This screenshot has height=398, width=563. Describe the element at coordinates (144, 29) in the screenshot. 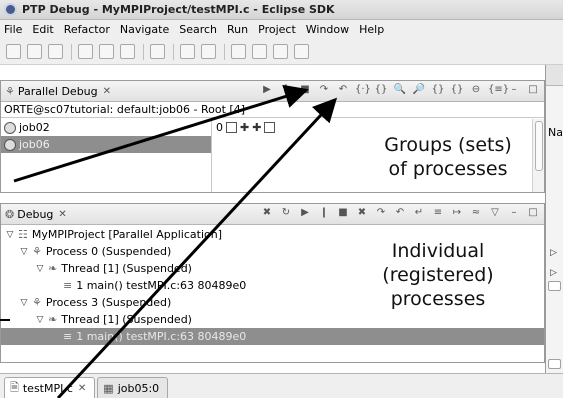

I see `menu-navigate: Navigate` at that location.